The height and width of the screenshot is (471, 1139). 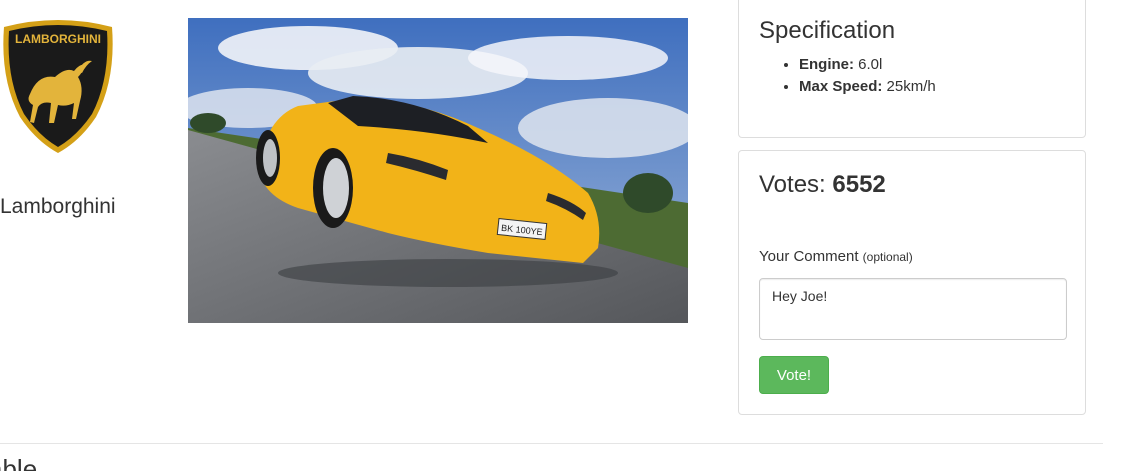 What do you see at coordinates (58, 39) in the screenshot?
I see `logo-text: LAMBORGHINI` at bounding box center [58, 39].